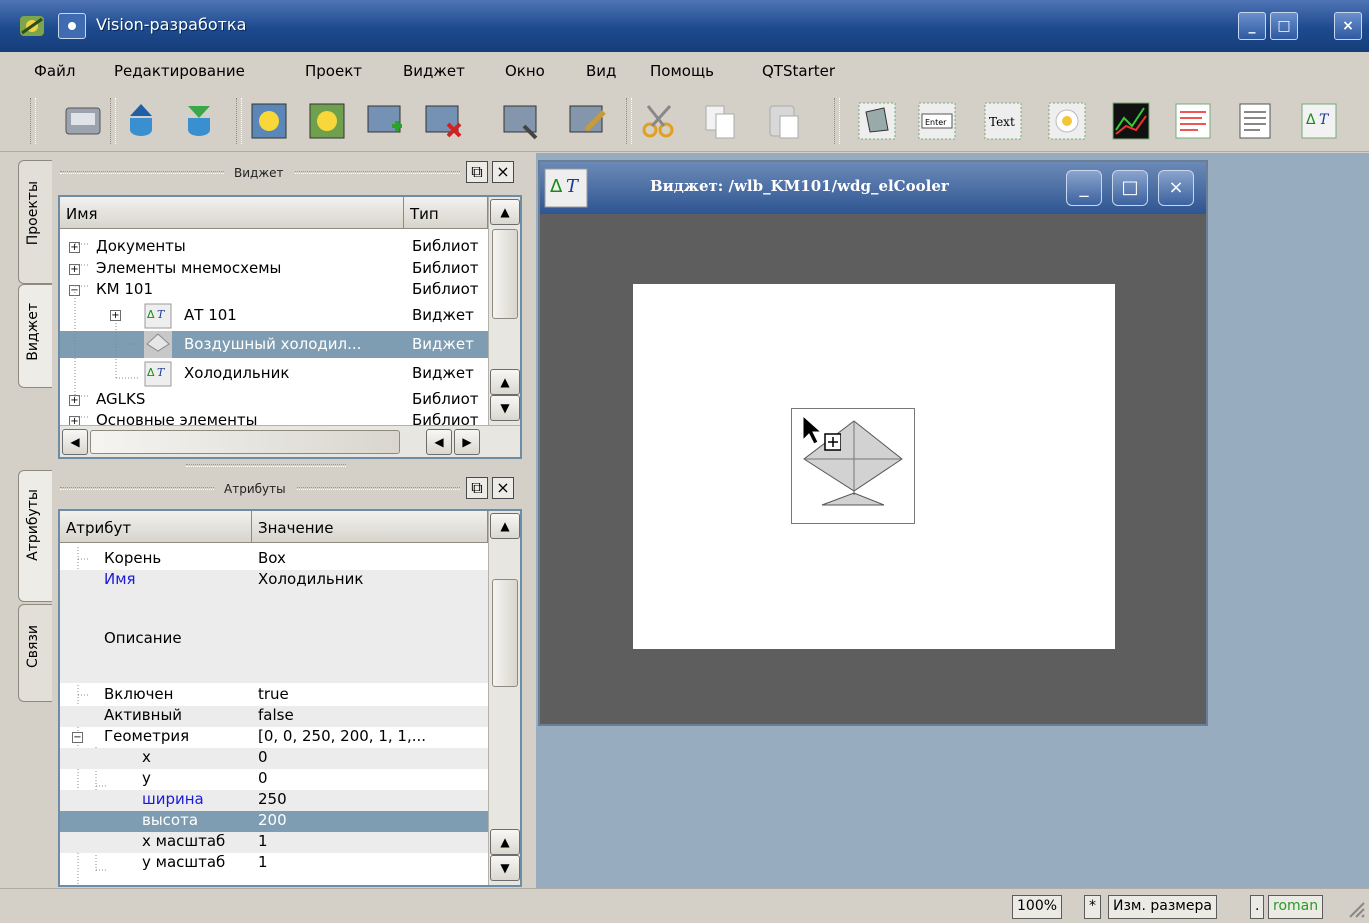 This screenshot has width=1369, height=923. Describe the element at coordinates (35, 653) in the screenshot. I see `tab-links: Связи` at that location.